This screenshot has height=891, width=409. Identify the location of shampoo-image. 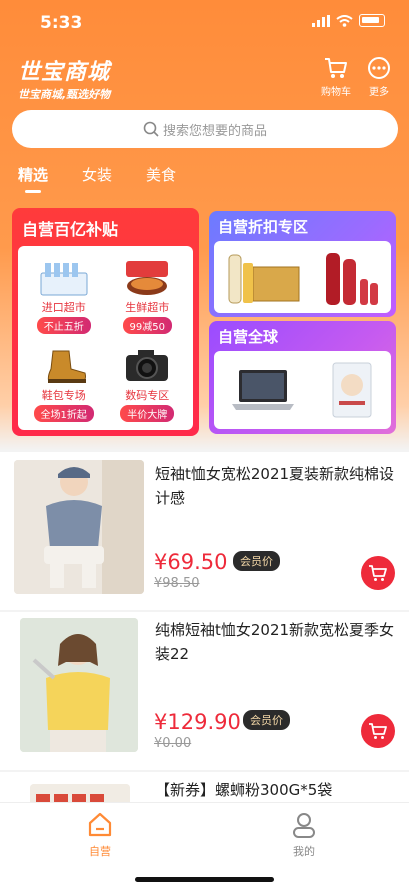
(352, 279).